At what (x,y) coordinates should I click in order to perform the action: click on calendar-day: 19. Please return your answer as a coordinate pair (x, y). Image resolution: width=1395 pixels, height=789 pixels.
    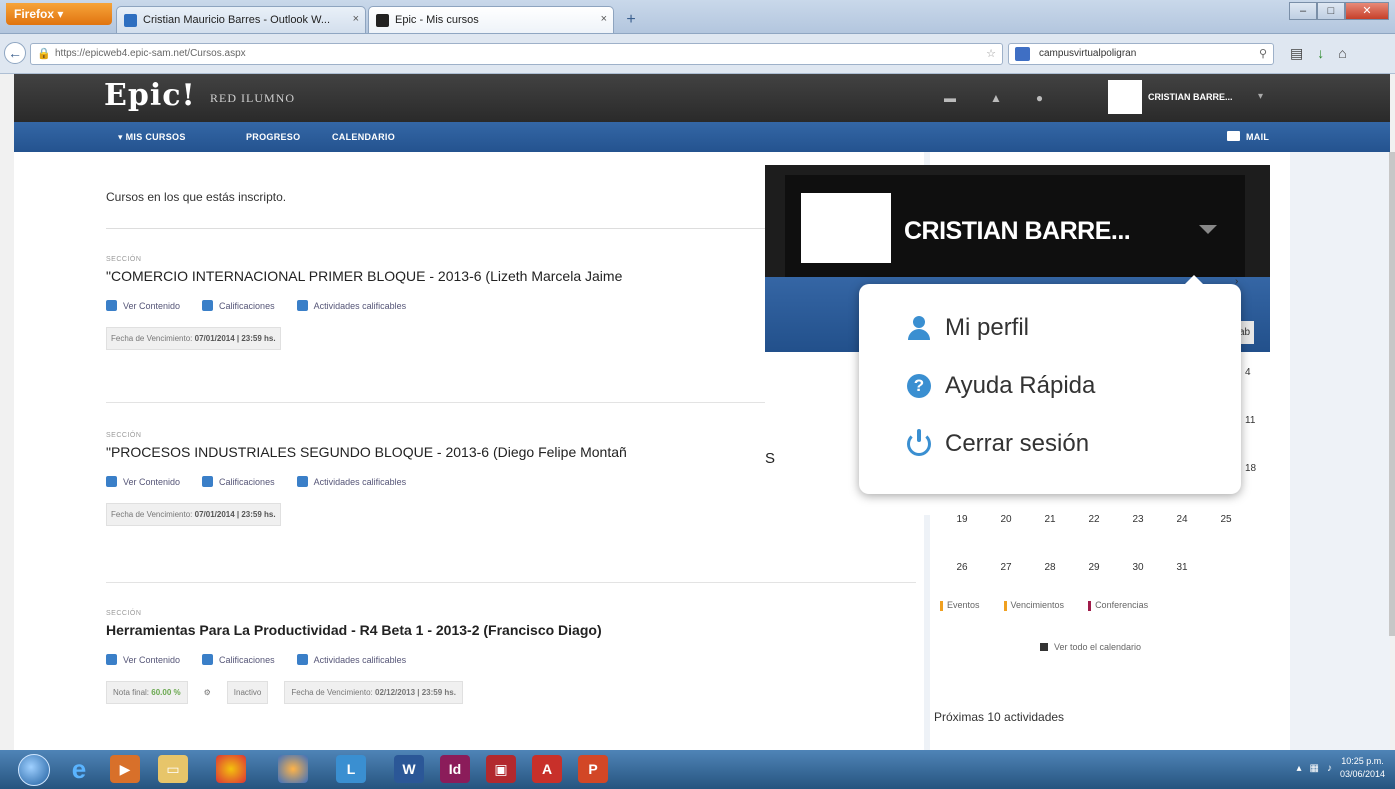
    Looking at the image, I should click on (962, 519).